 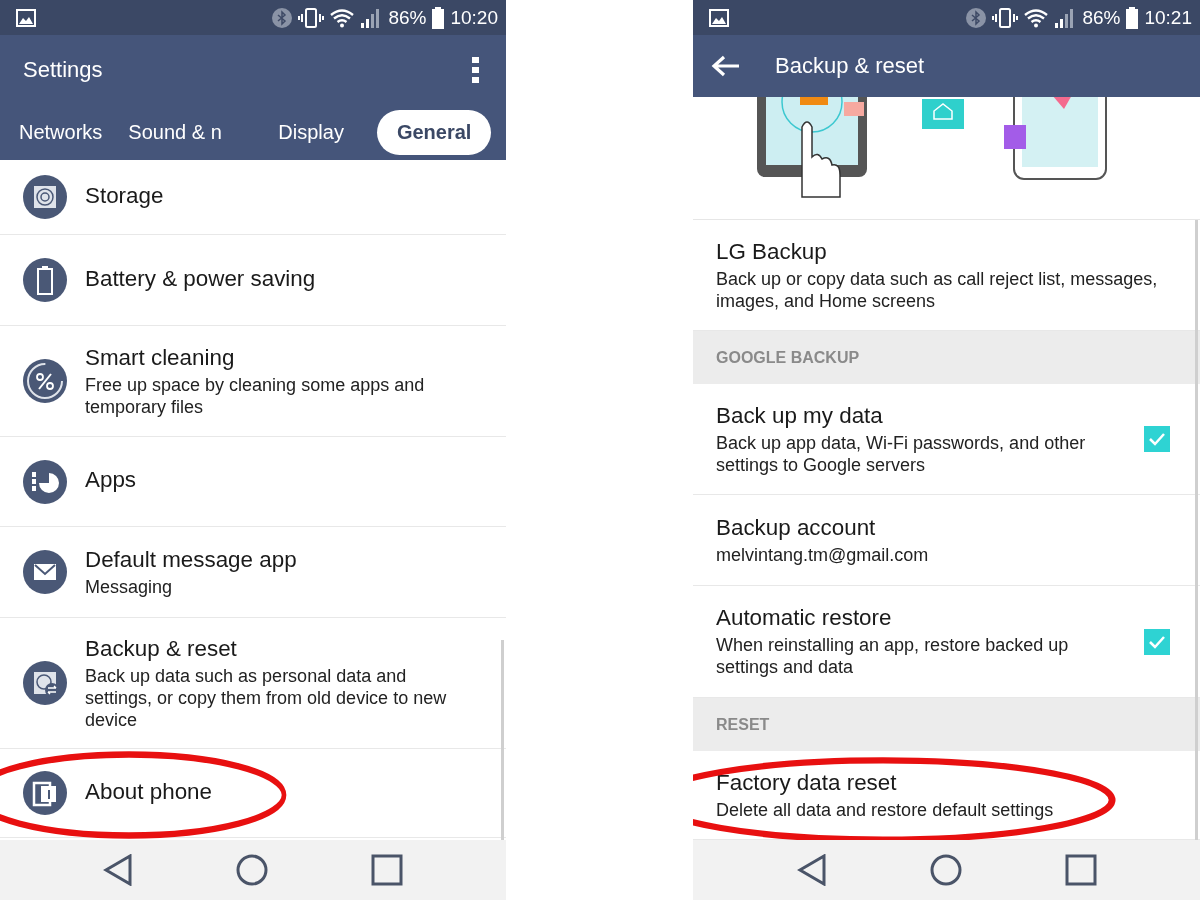 I want to click on screen-title: Settings, so click(x=63, y=70).